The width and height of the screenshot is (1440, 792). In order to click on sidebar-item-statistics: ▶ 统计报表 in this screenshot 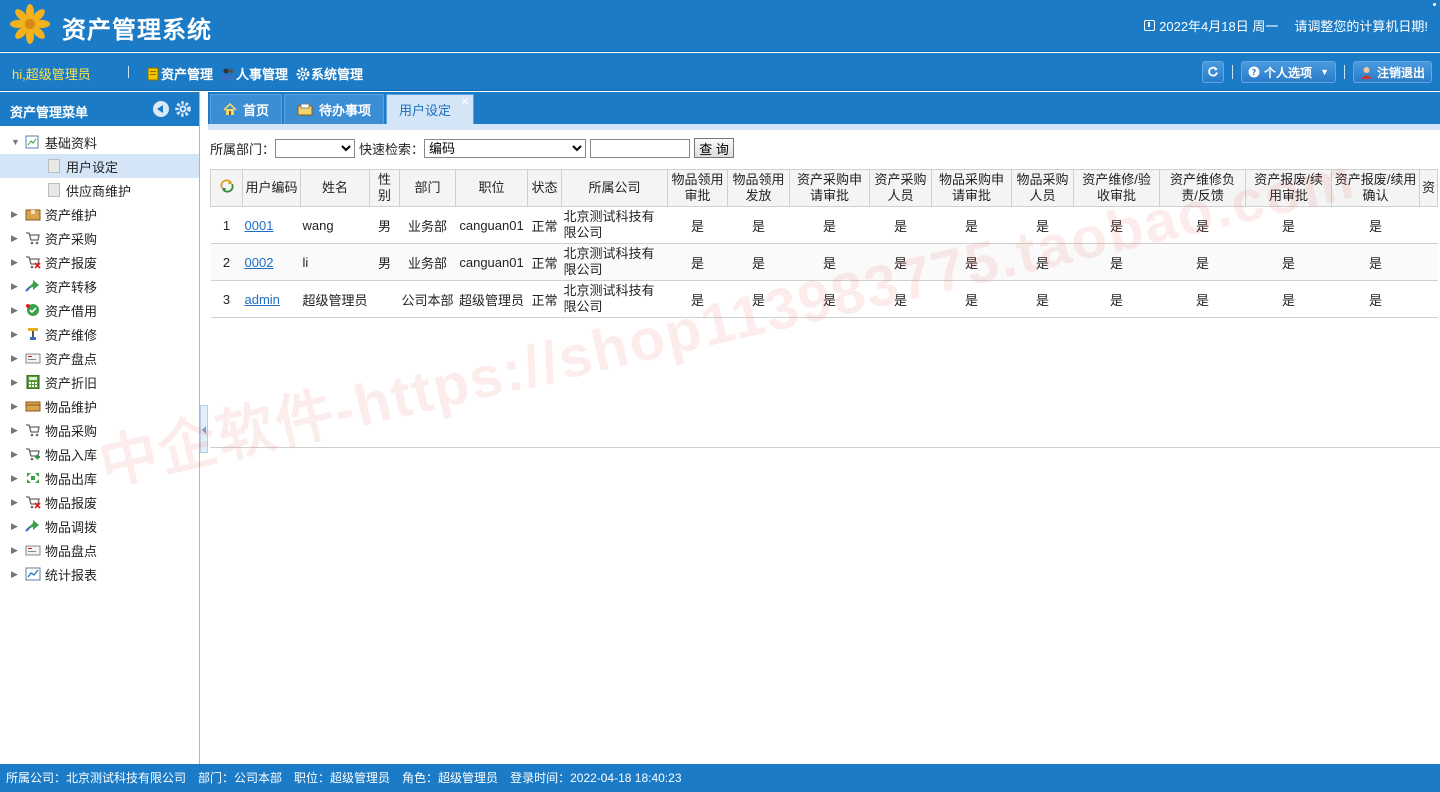, I will do `click(99, 574)`.